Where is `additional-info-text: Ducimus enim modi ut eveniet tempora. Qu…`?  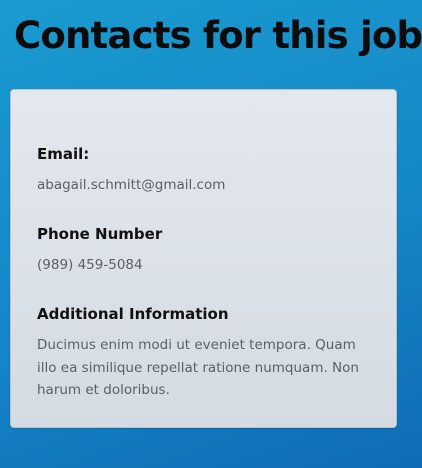 additional-info-text: Ducimus enim modi ut eveniet tempora. Qu… is located at coordinates (198, 367).